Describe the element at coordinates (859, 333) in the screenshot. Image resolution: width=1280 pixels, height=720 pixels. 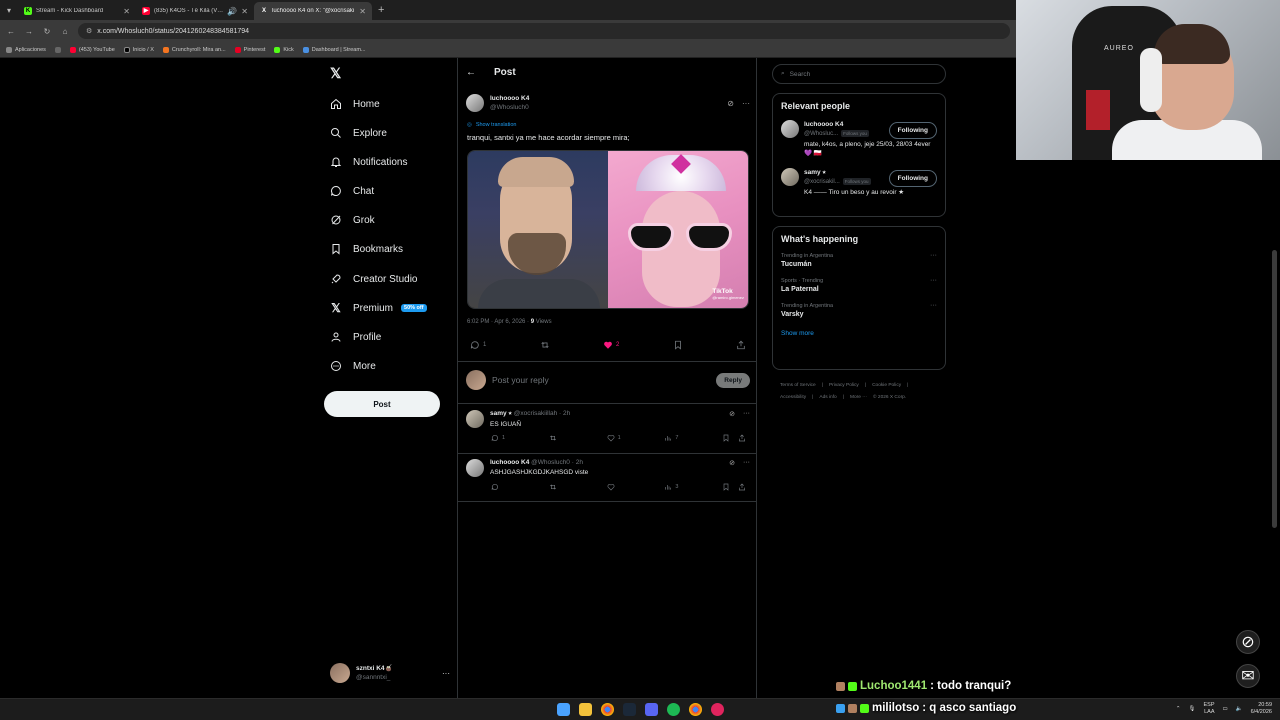
I see `show-more-link: Show more` at that location.